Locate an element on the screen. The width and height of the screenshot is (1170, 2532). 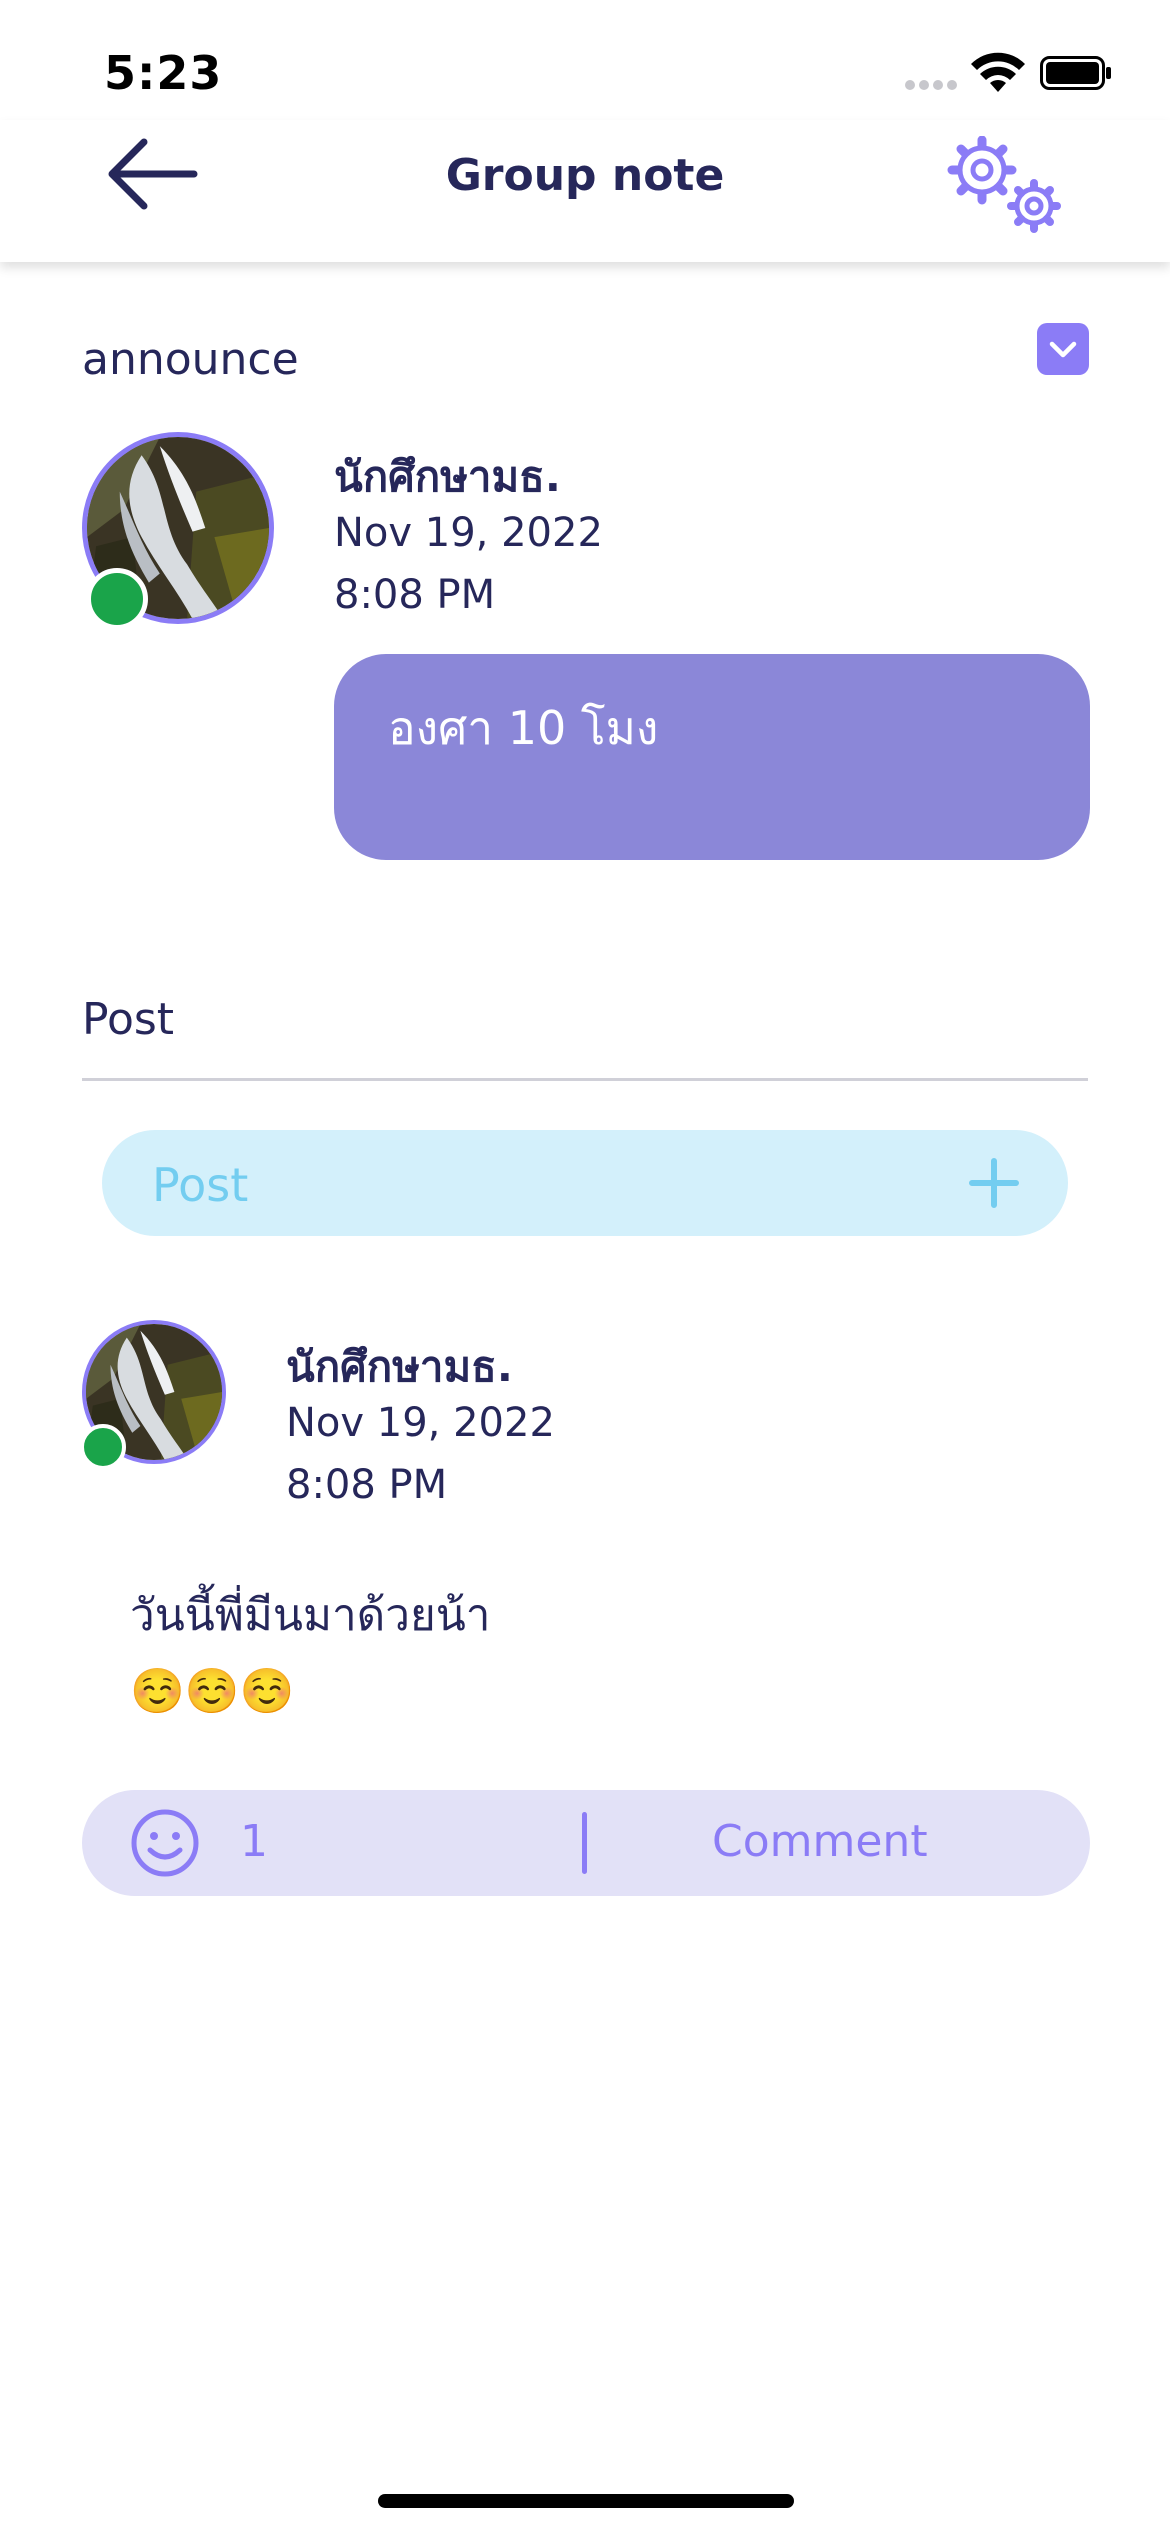
settings-gears-icon is located at coordinates (1006, 186).